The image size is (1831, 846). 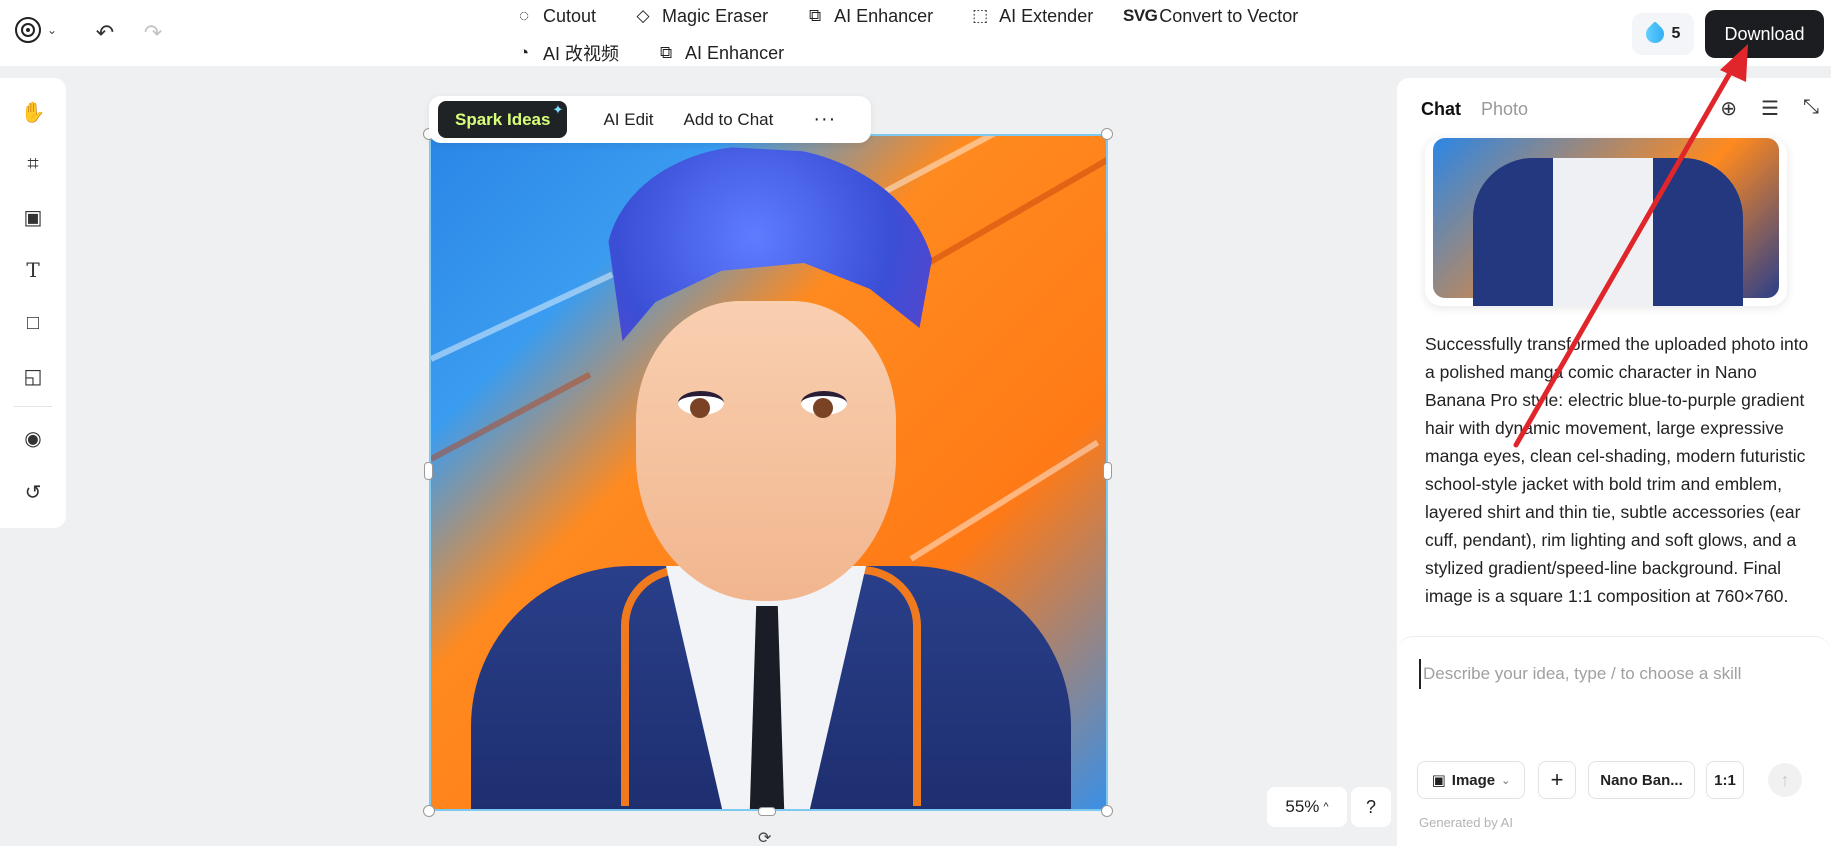 What do you see at coordinates (33, 492) in the screenshot?
I see `history-icon: ↺` at bounding box center [33, 492].